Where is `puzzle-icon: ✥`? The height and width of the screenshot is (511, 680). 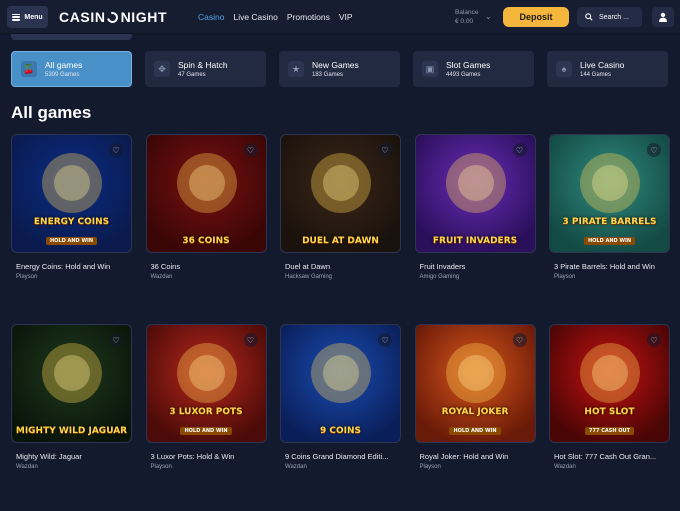 puzzle-icon: ✥ is located at coordinates (162, 69).